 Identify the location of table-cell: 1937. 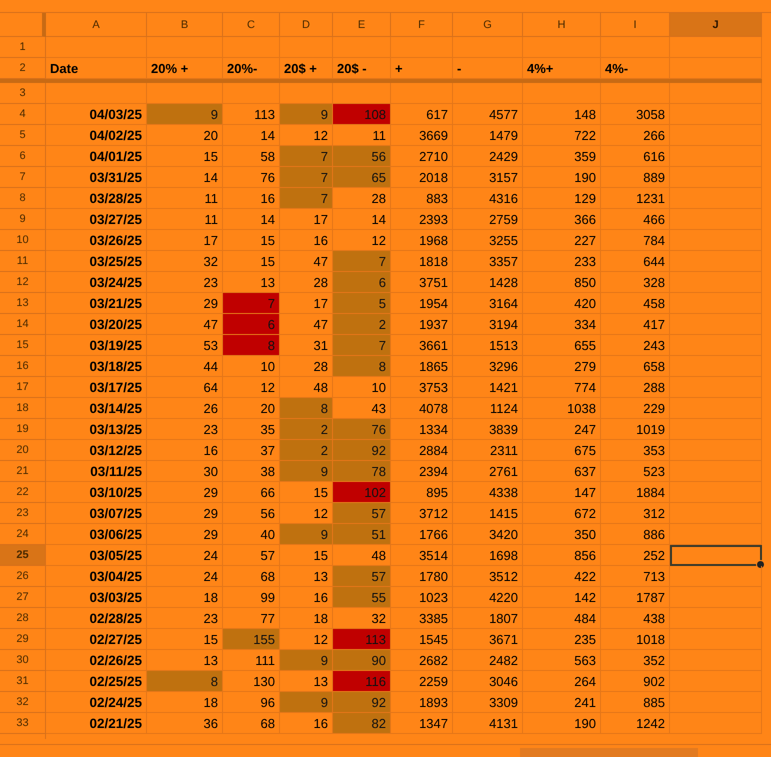
(422, 324).